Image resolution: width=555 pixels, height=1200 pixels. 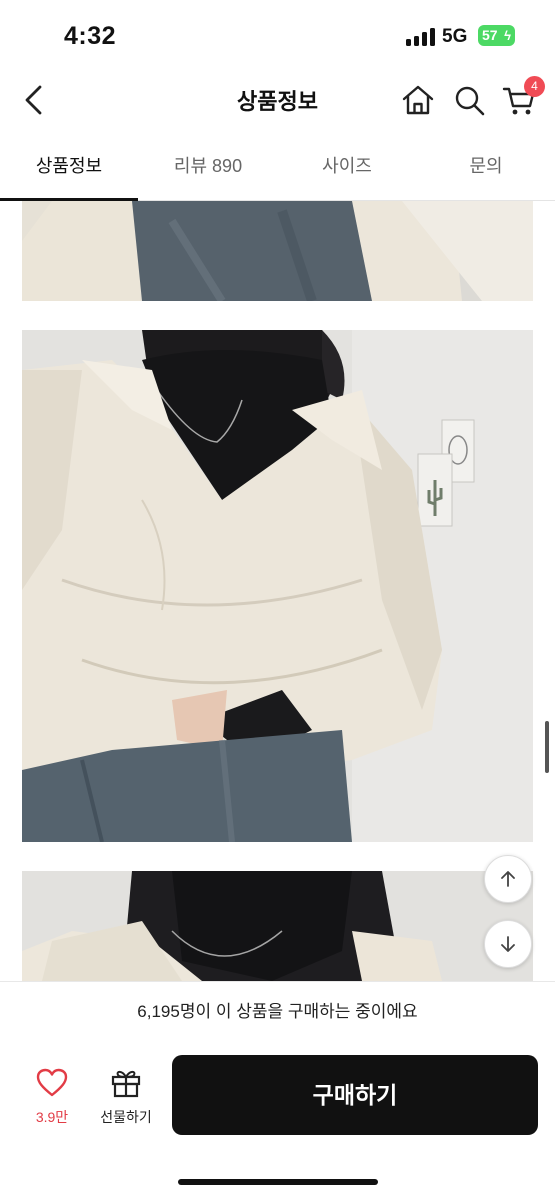 I want to click on battery-icon: 57 ϟ, so click(x=496, y=35).